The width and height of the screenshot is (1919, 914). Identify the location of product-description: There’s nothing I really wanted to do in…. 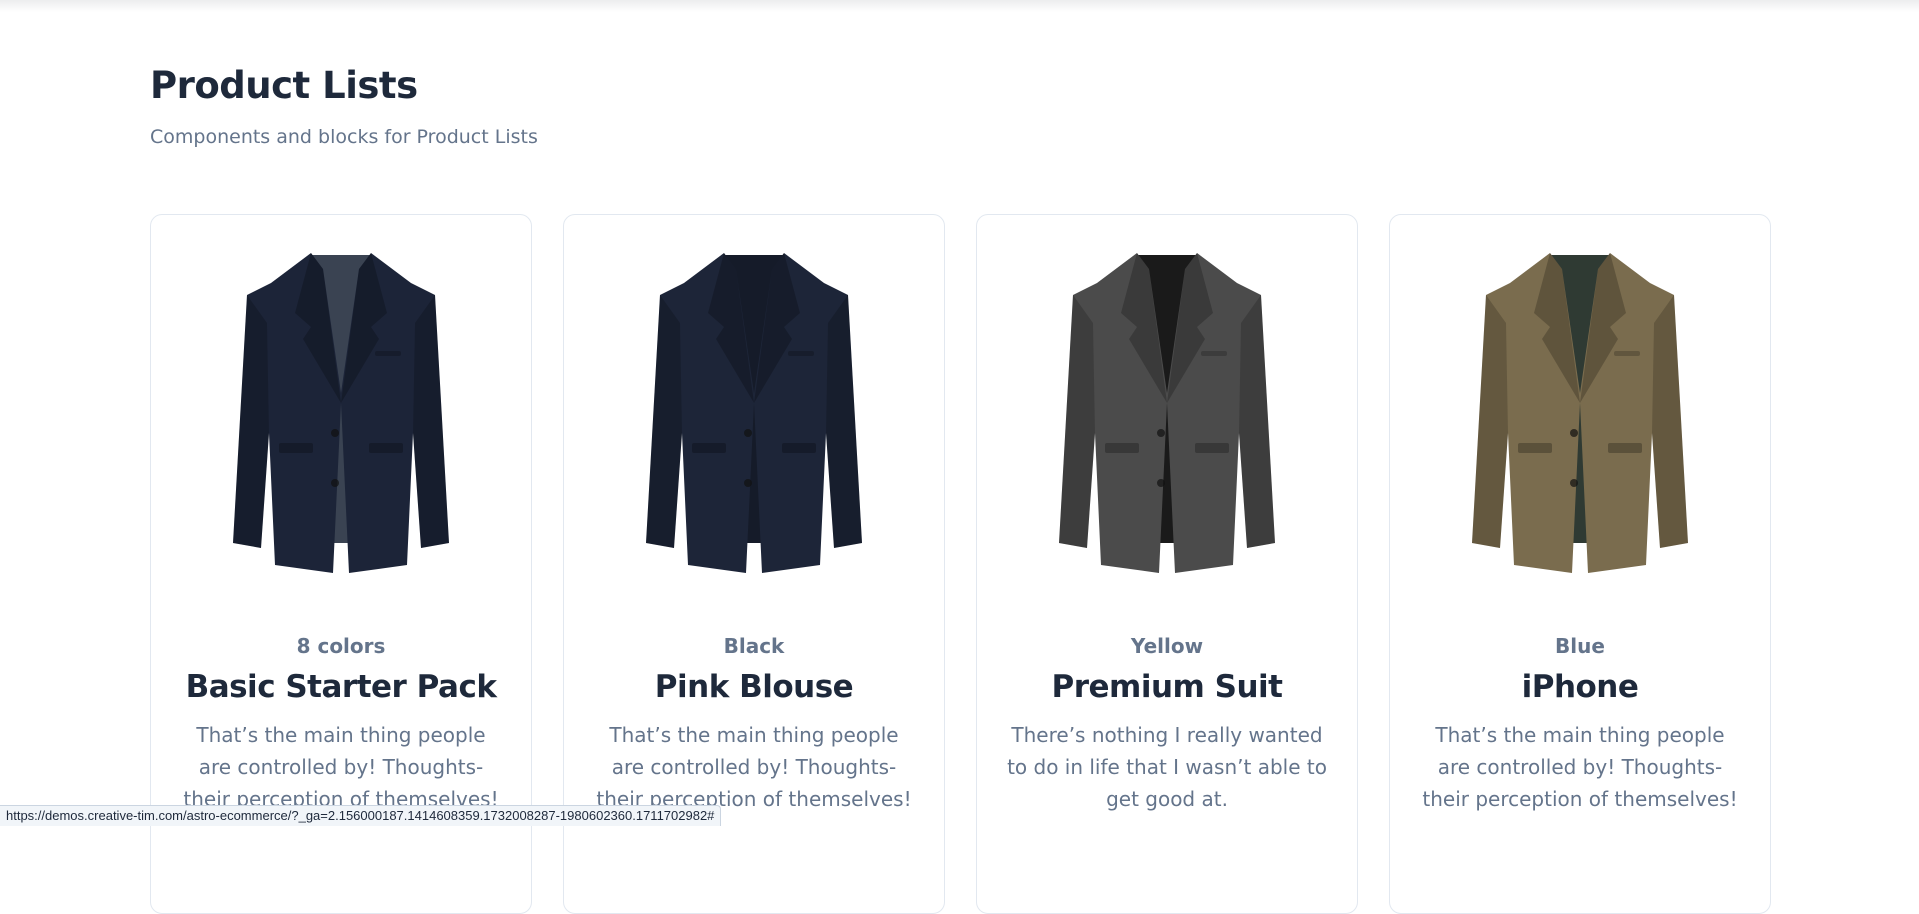
(1167, 767).